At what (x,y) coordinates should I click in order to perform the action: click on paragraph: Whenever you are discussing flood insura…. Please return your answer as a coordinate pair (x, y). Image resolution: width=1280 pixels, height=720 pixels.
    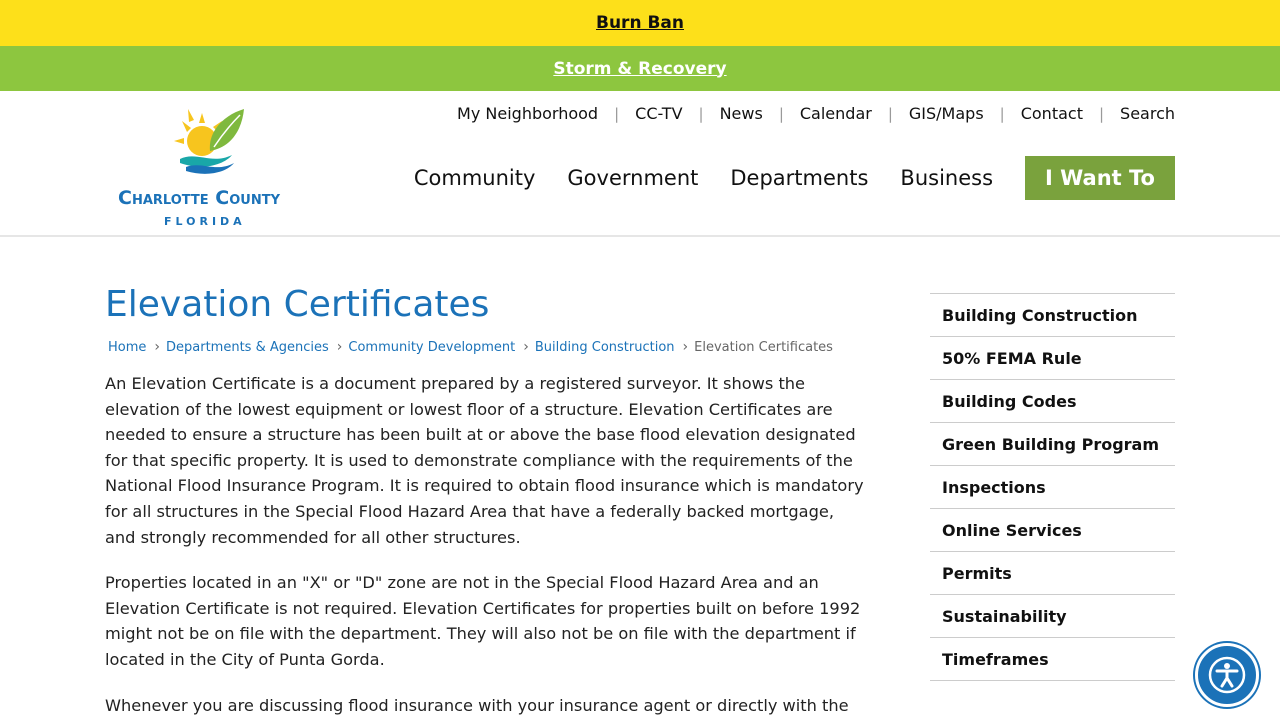
    Looking at the image, I should click on (477, 705).